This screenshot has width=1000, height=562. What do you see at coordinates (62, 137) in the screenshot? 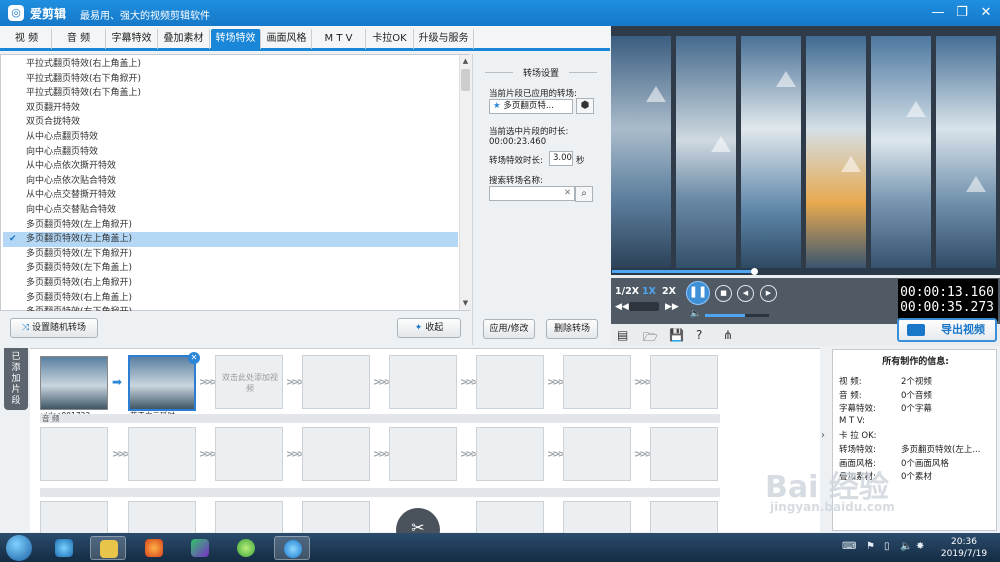
I see `transition-item: 从中心点翻页特效` at bounding box center [62, 137].